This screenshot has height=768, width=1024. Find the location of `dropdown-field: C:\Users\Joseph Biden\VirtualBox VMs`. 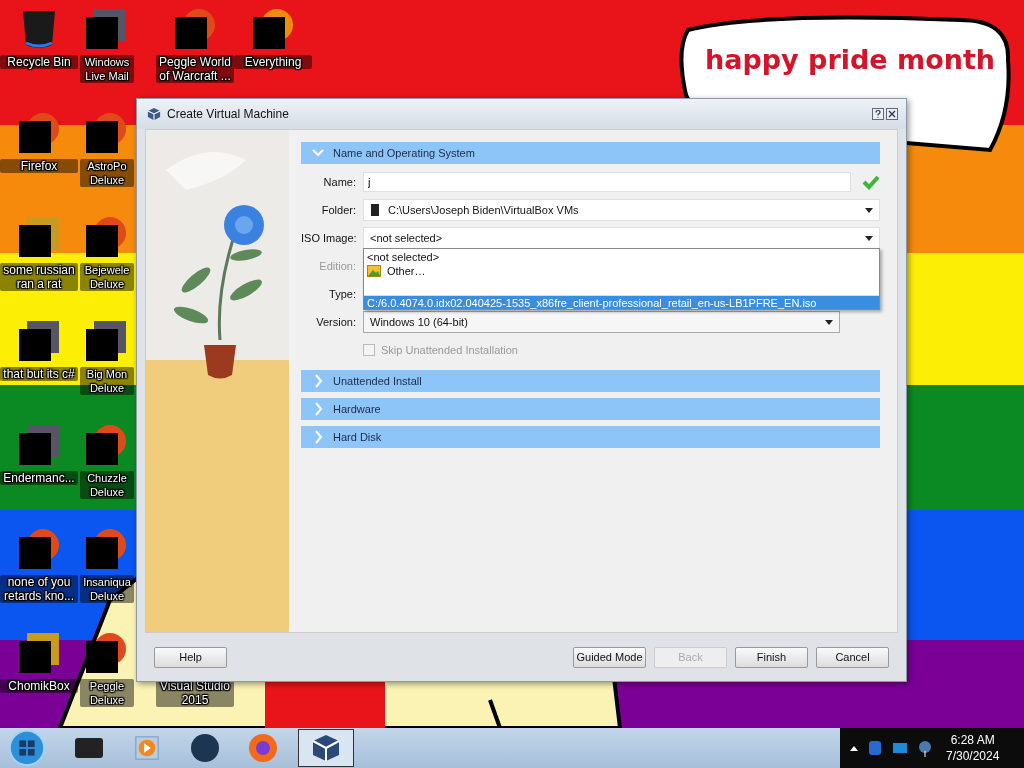

dropdown-field: C:\Users\Joseph Biden\VirtualBox VMs is located at coordinates (621, 210).